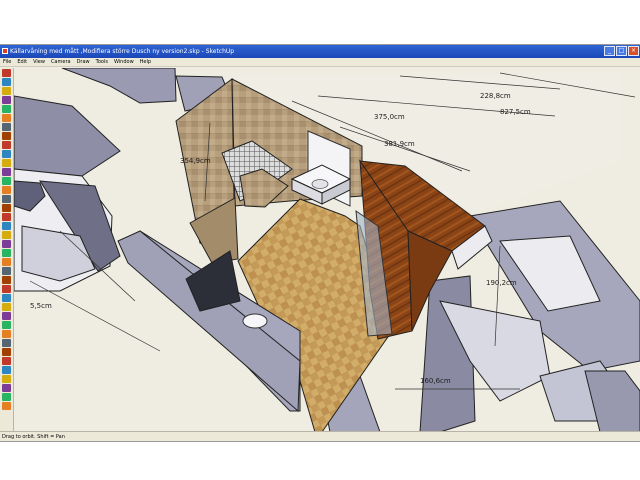 Image resolution: width=640 pixels, height=480 pixels. What do you see at coordinates (6, 352) in the screenshot?
I see `look-around-tool-icon` at bounding box center [6, 352].